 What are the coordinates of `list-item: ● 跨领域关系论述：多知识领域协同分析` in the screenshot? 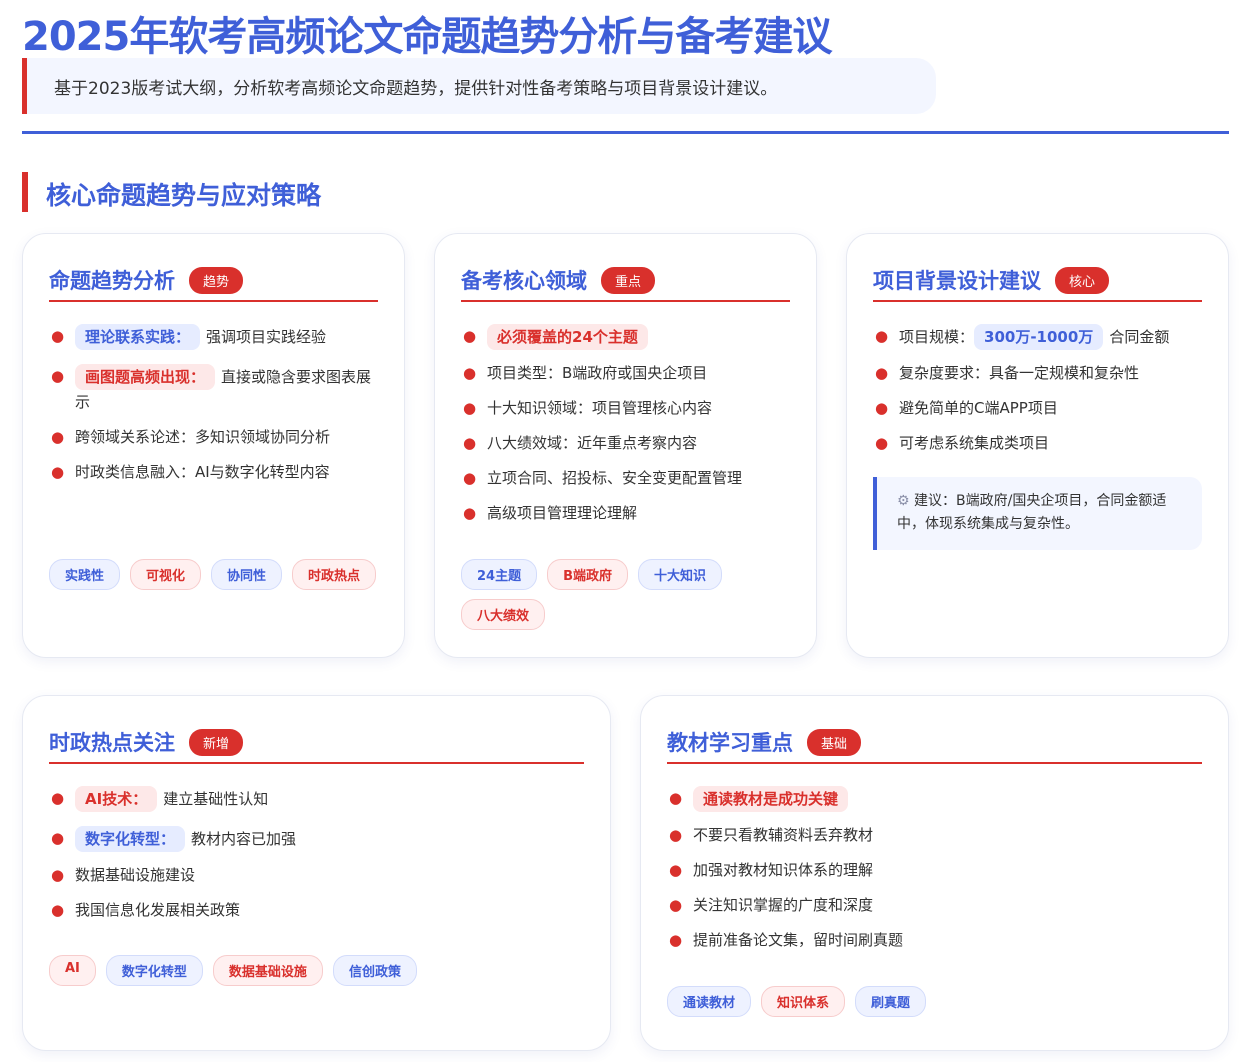 It's located at (213, 437).